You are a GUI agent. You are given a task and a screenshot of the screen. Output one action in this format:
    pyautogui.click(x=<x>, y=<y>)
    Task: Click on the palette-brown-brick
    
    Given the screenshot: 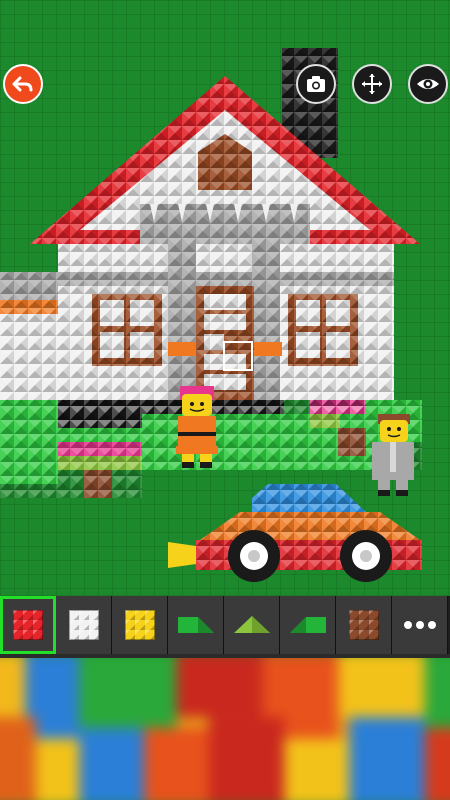 What is the action you would take?
    pyautogui.click(x=364, y=625)
    